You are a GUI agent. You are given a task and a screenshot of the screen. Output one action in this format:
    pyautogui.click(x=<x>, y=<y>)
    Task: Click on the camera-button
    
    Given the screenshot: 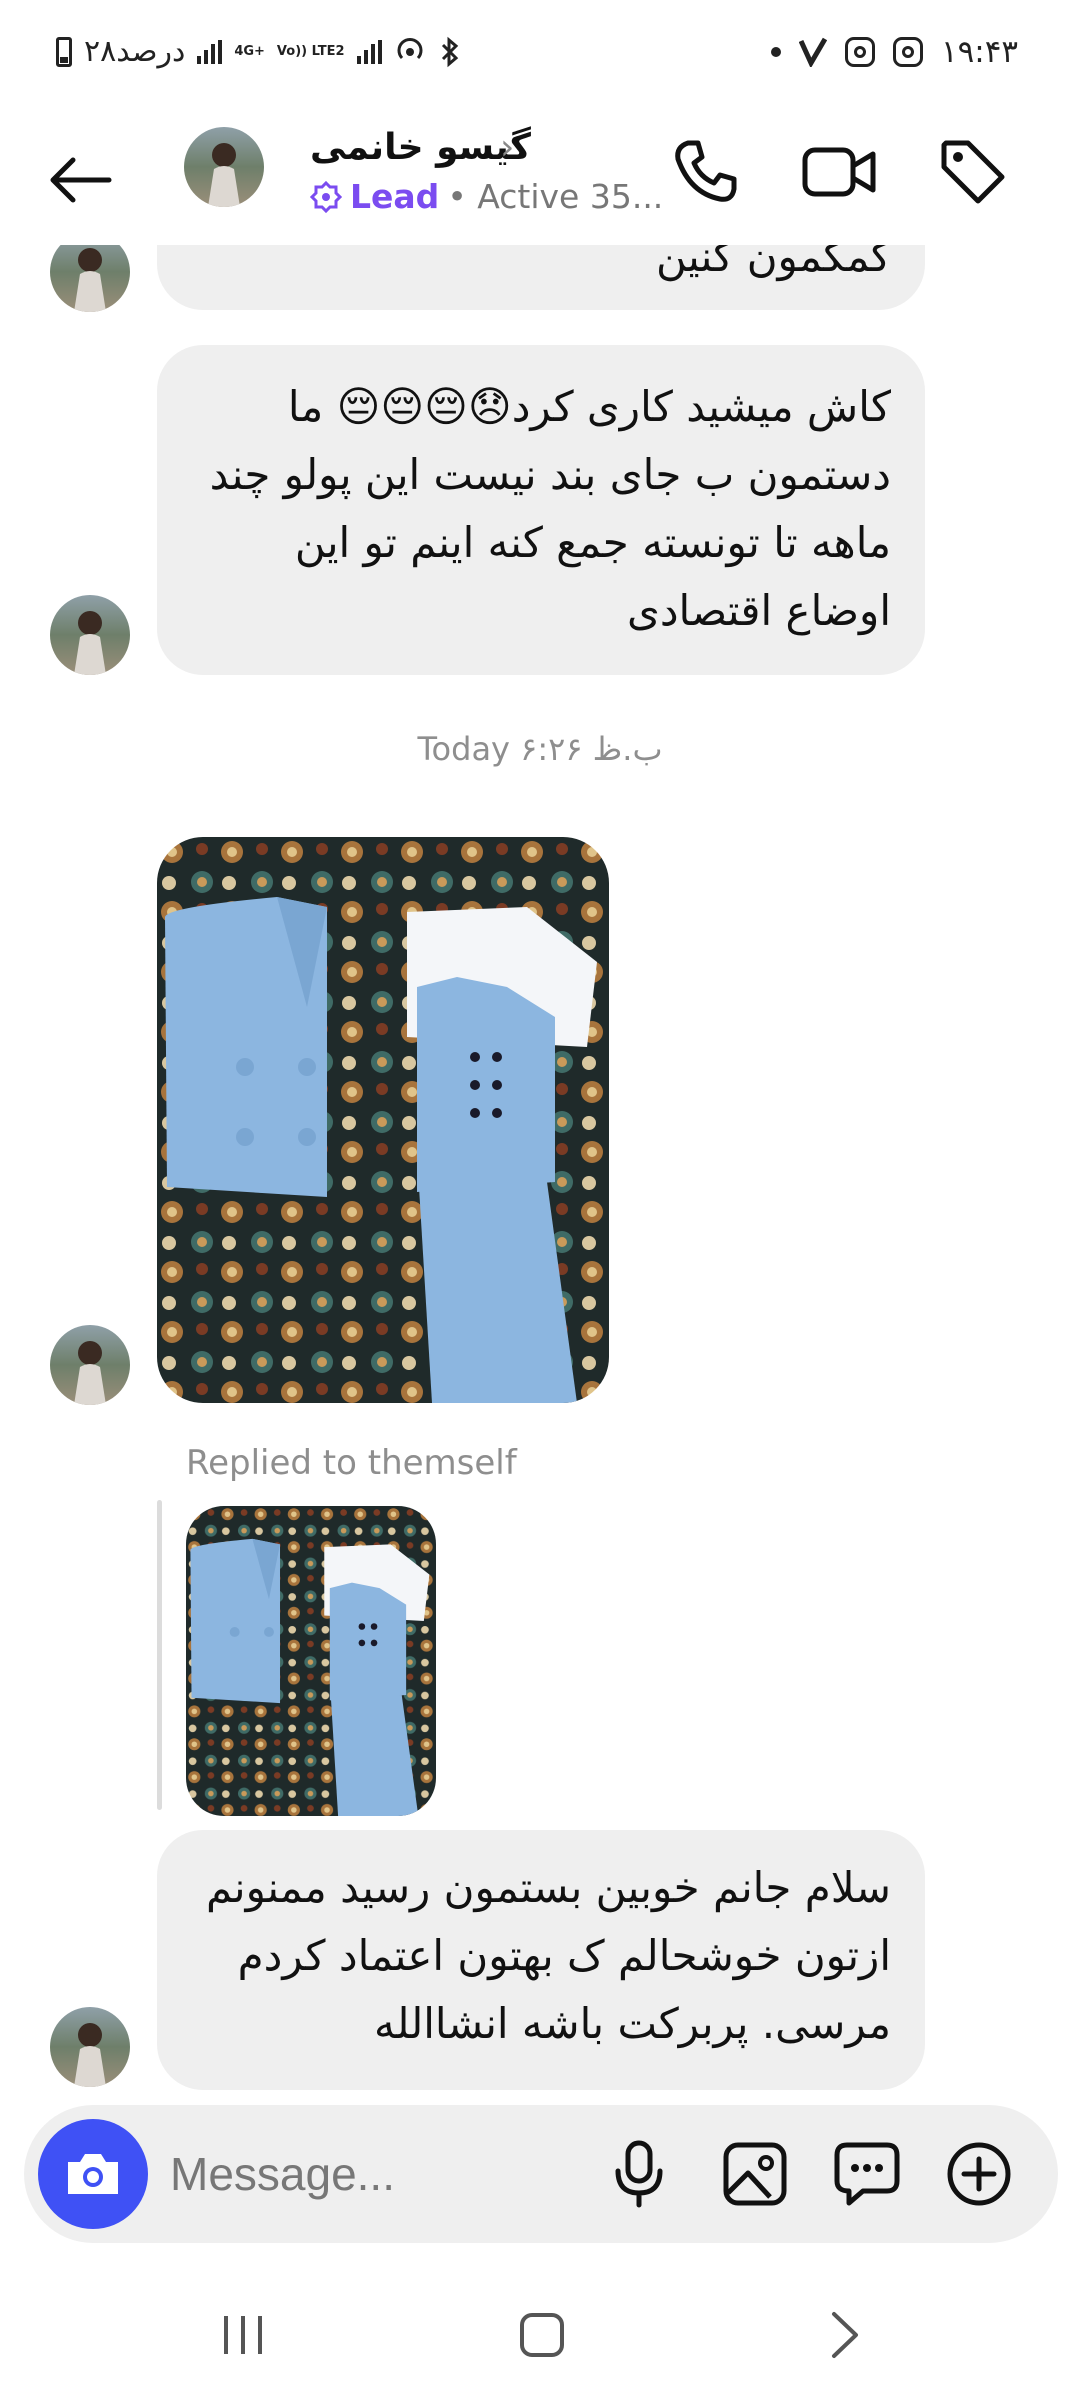 What is the action you would take?
    pyautogui.click(x=93, y=2174)
    